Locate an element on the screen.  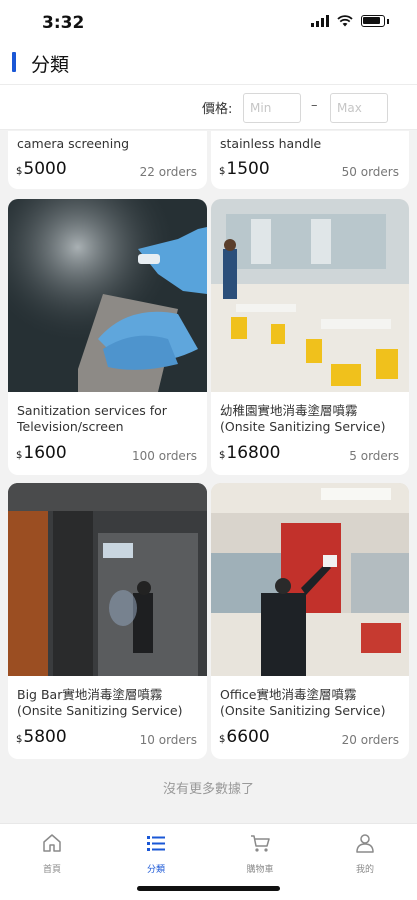
product-card: stainless handle $1500 50 orders is located at coordinates (310, 160).